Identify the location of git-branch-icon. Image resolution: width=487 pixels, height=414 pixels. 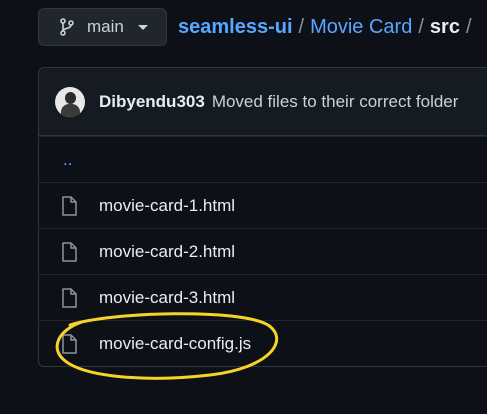
(67, 27).